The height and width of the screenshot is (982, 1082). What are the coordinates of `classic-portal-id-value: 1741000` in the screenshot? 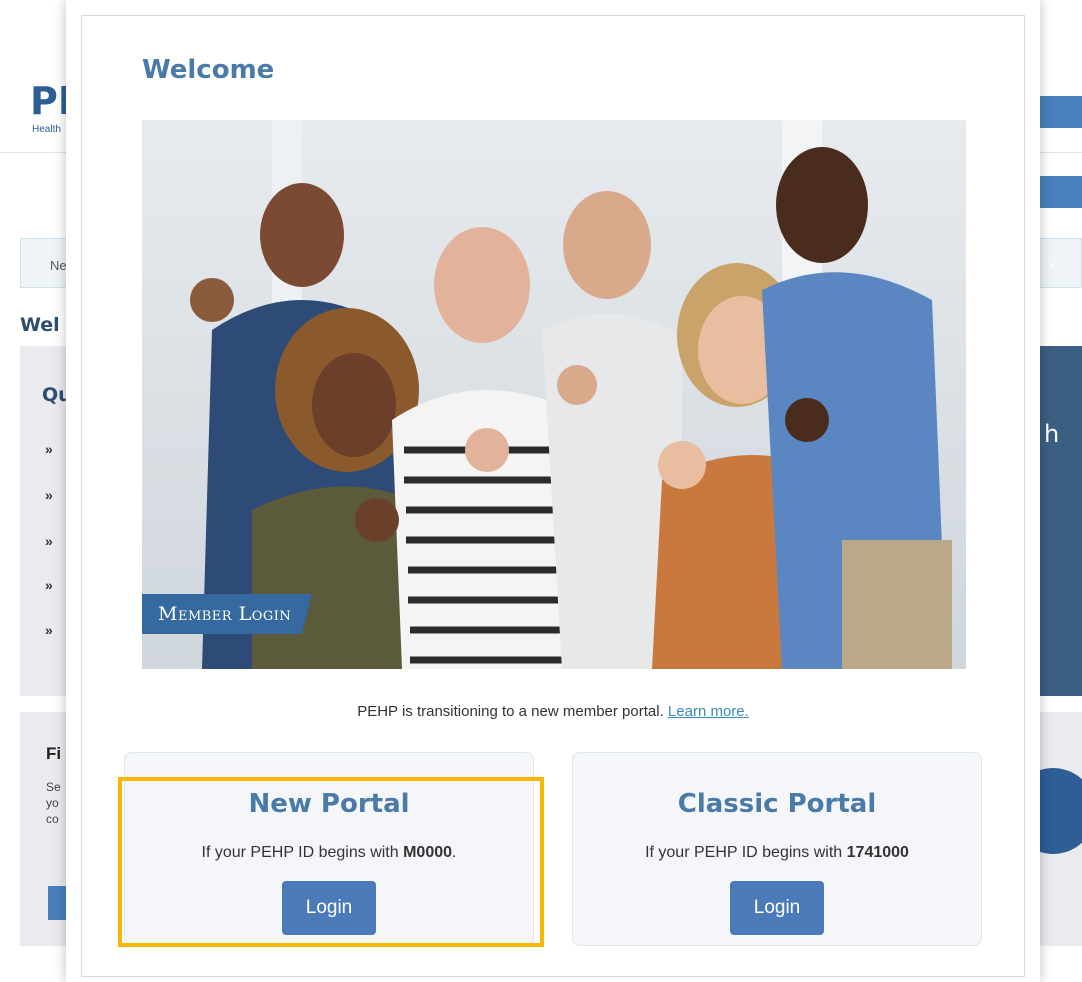 It's located at (877, 852).